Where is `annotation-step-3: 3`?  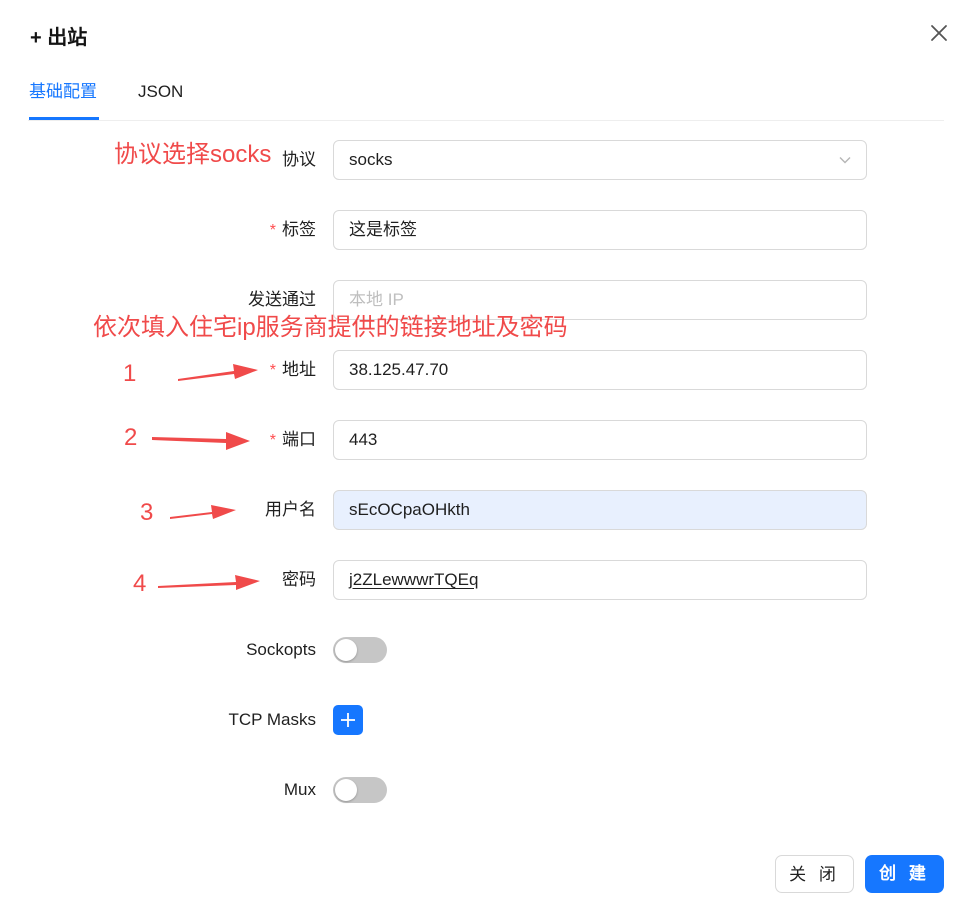
annotation-step-3: 3 is located at coordinates (147, 512).